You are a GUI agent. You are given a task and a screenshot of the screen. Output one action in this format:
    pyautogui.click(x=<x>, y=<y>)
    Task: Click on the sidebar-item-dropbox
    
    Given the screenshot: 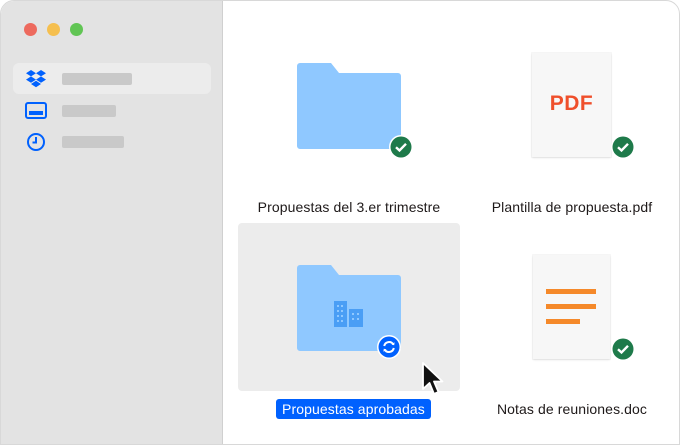 What is the action you would take?
    pyautogui.click(x=112, y=78)
    